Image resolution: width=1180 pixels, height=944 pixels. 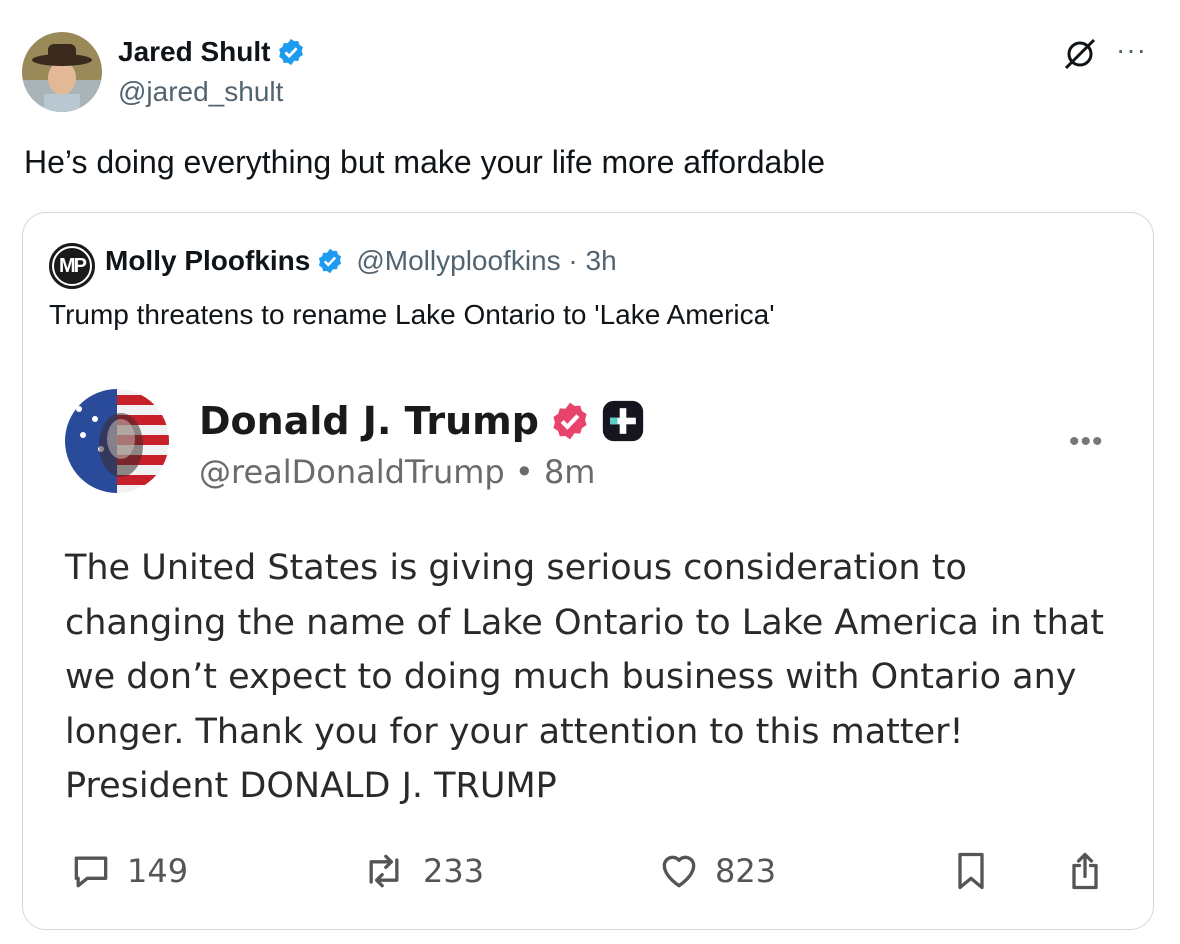 I want to click on truth-plus-icon, so click(x=623, y=421).